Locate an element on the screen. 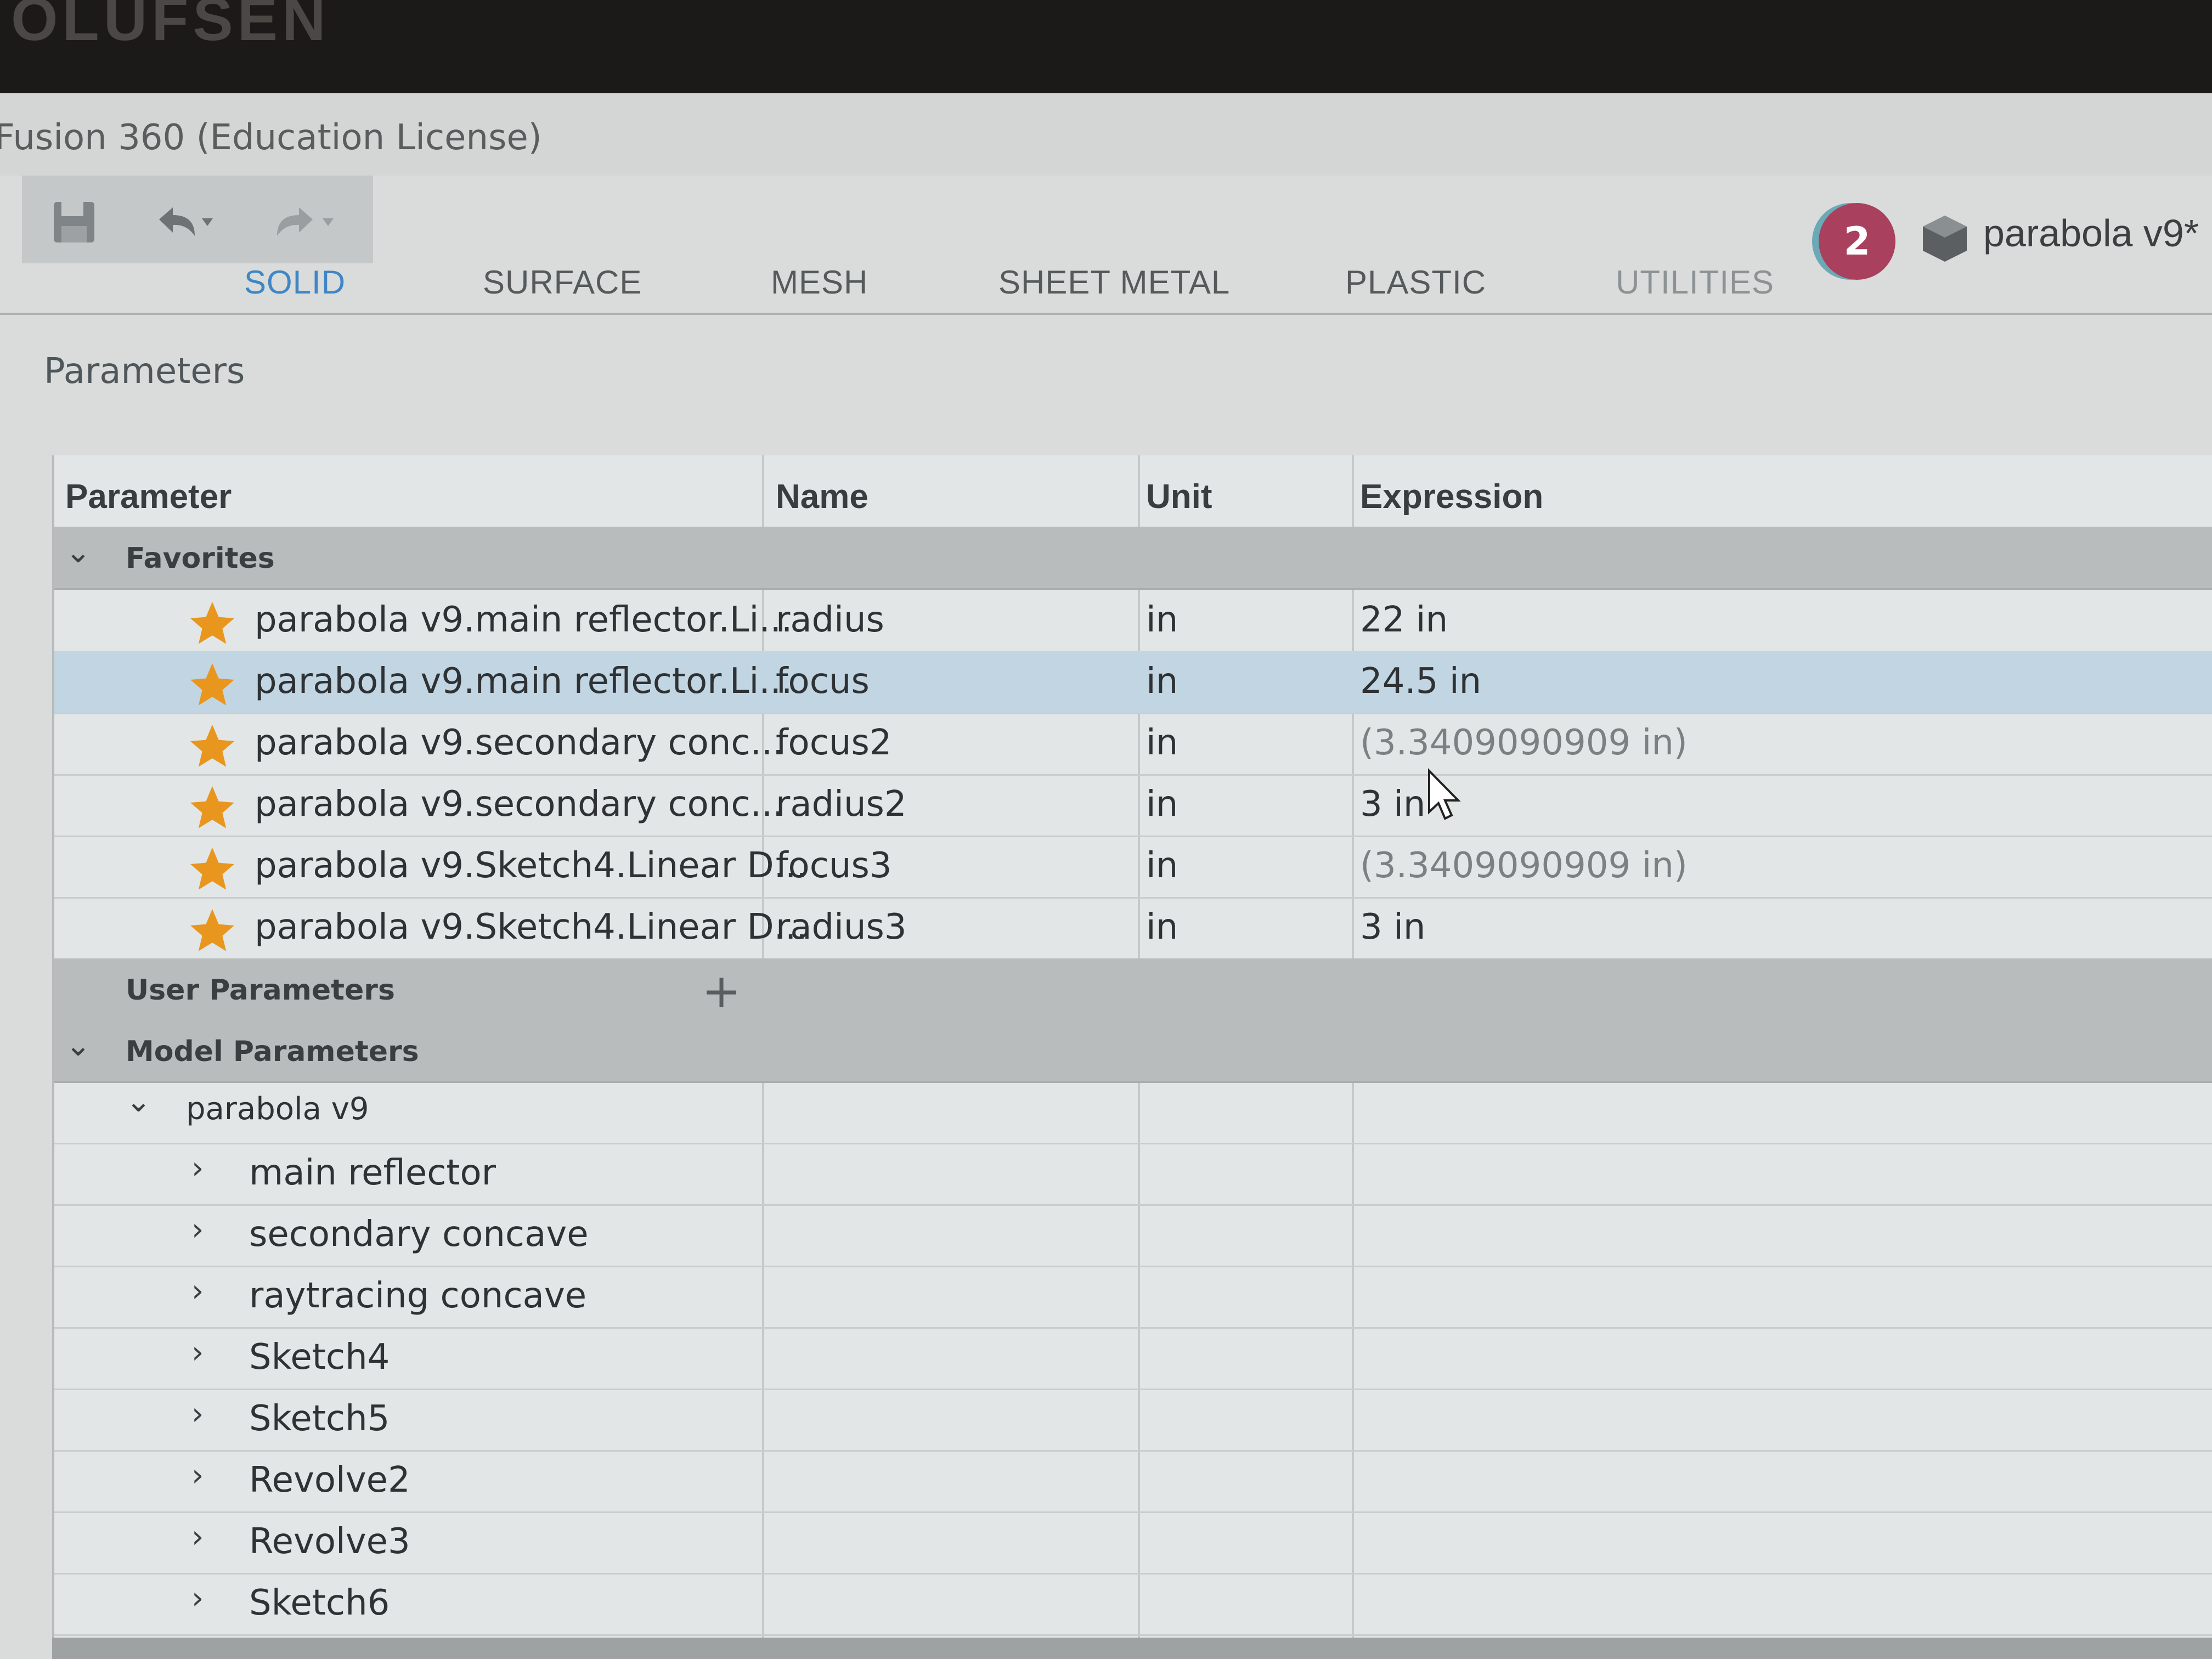  name-cell: focus3 is located at coordinates (834, 866).